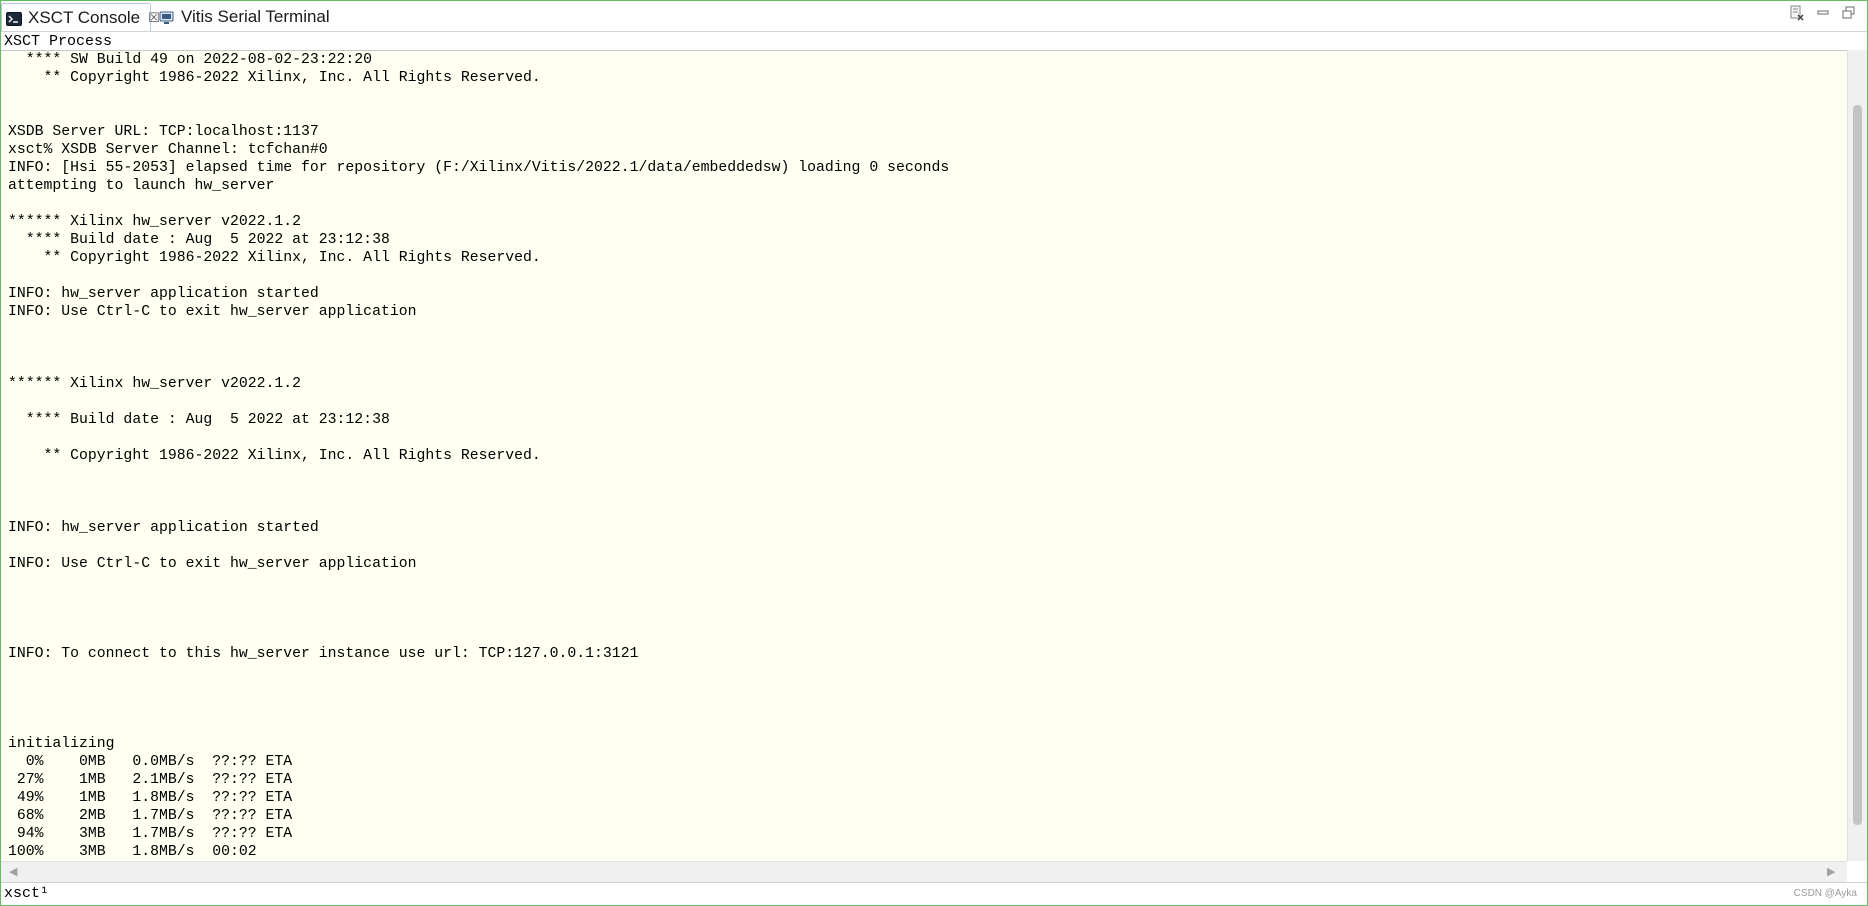  I want to click on horizontal-scrollbar: ◀ ▶, so click(924, 871).